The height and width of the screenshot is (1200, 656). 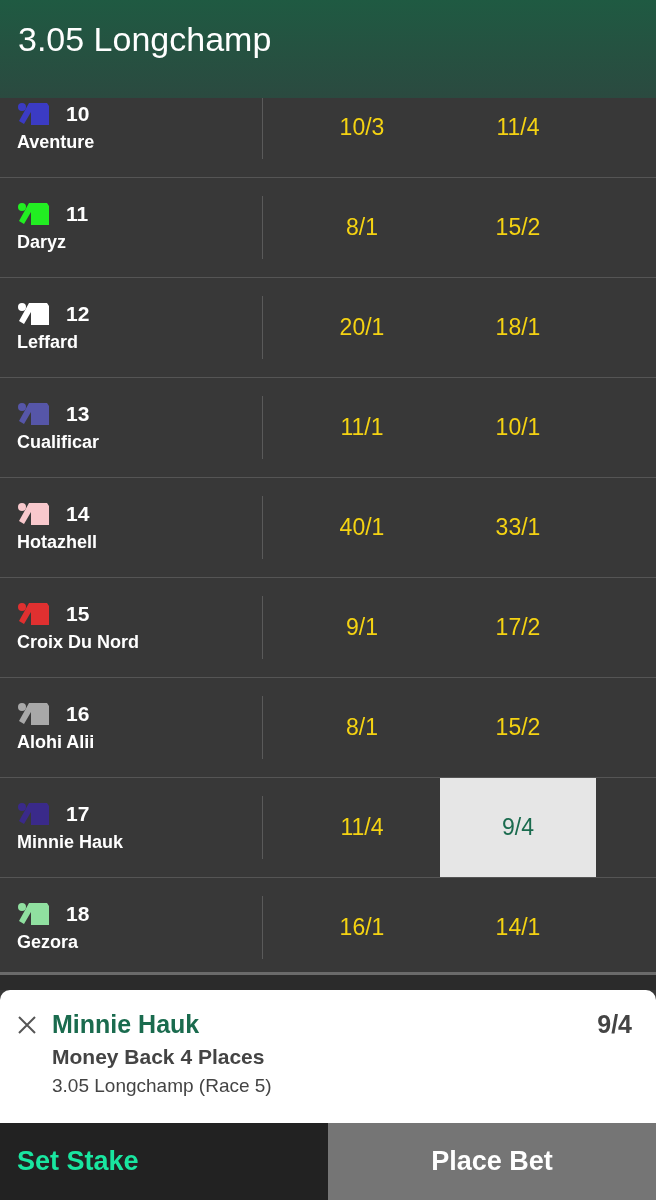 I want to click on selection-name: Minnie Hauk, so click(x=126, y=1024).